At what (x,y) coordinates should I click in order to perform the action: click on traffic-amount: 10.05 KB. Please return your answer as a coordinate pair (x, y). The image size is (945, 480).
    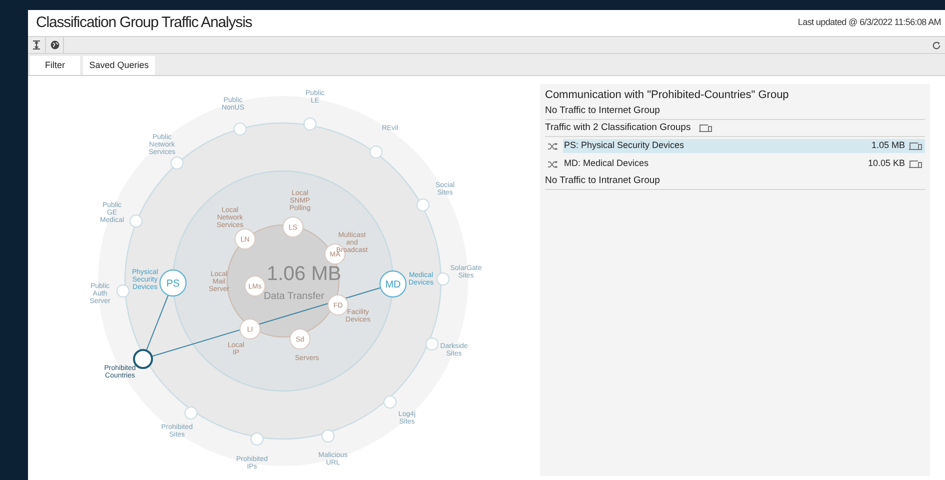
    Looking at the image, I should click on (886, 163).